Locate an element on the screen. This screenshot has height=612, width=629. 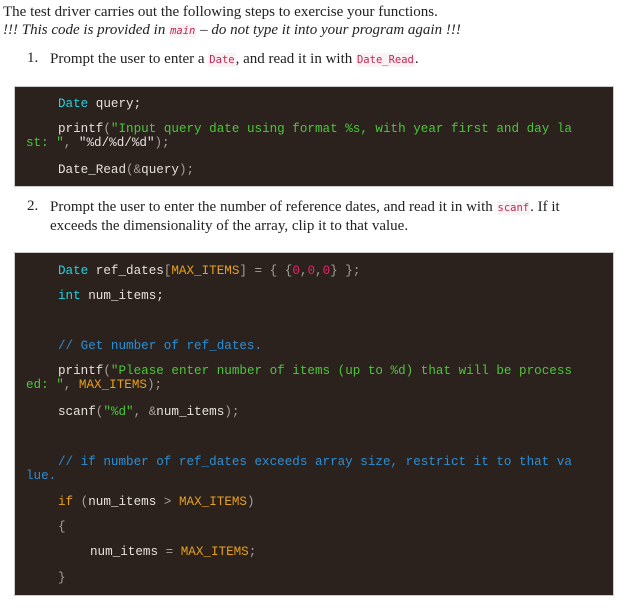
code-line: Date ref_dates[MAX_ITEMS] = { {0,0,0} }; is located at coordinates (209, 271).